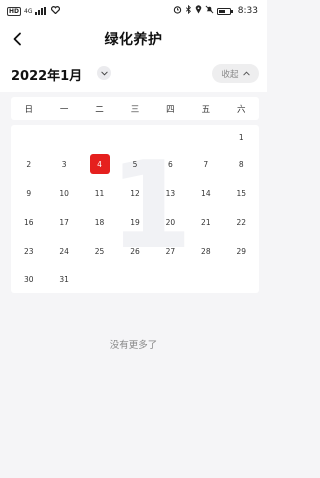 Image resolution: width=320 pixels, height=478 pixels. I want to click on calendar-week-row: 23 24 25 26 27 28 29, so click(135, 251).